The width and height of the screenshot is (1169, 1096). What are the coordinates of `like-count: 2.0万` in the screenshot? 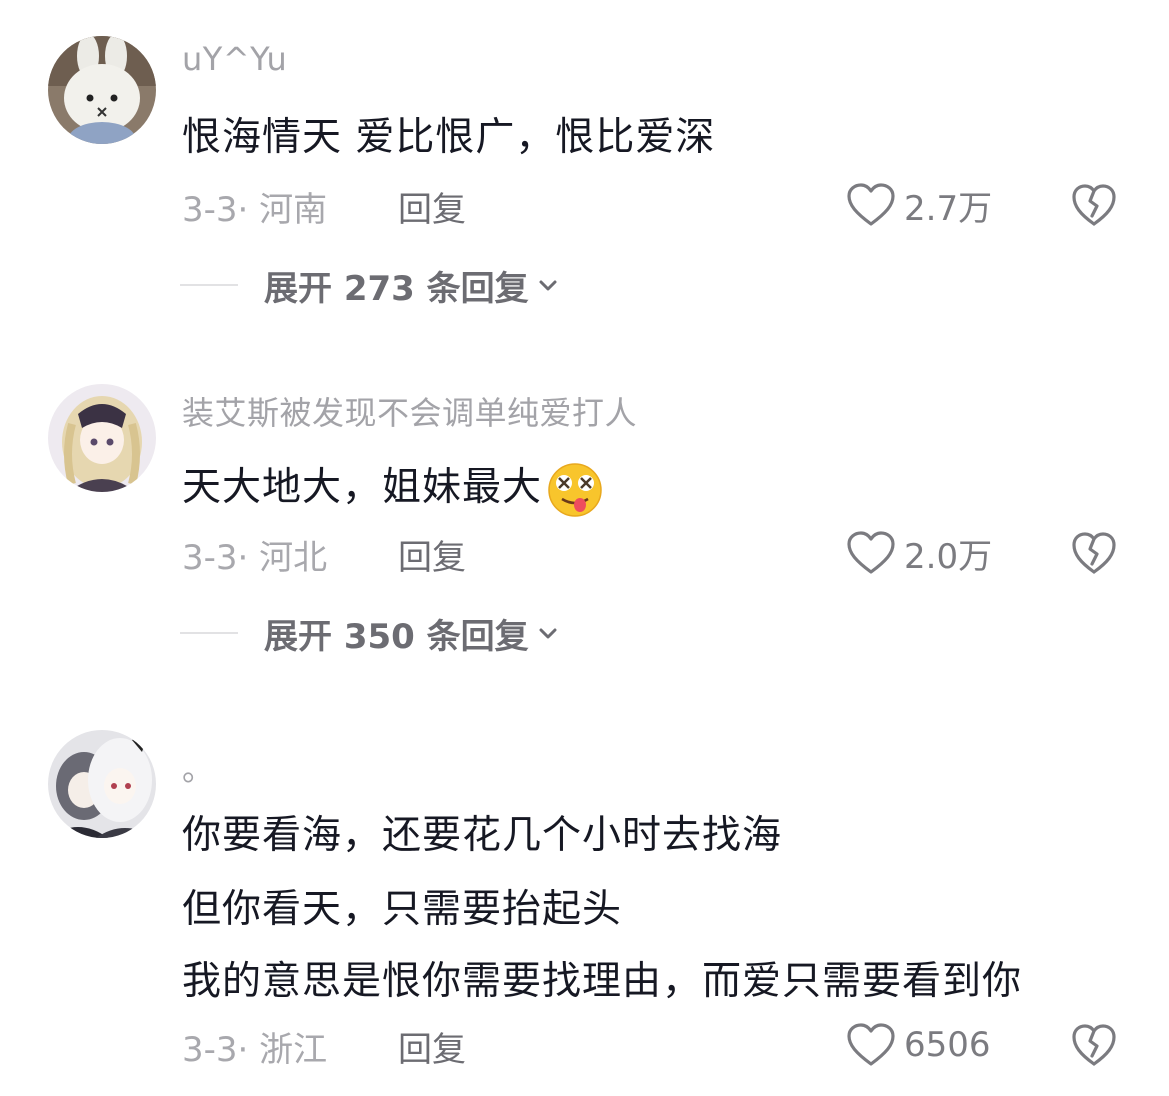 It's located at (948, 556).